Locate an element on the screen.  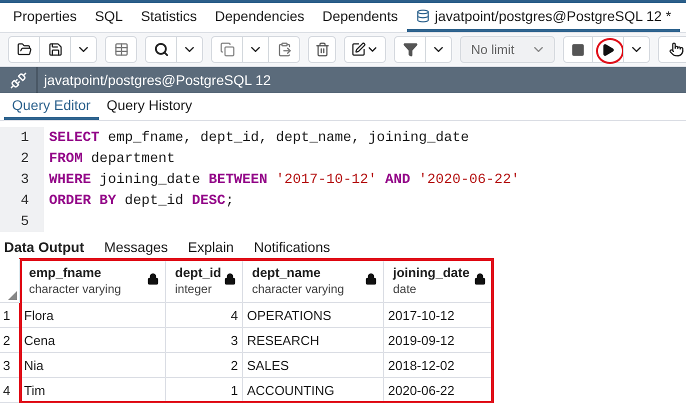
column-type: integer is located at coordinates (194, 289).